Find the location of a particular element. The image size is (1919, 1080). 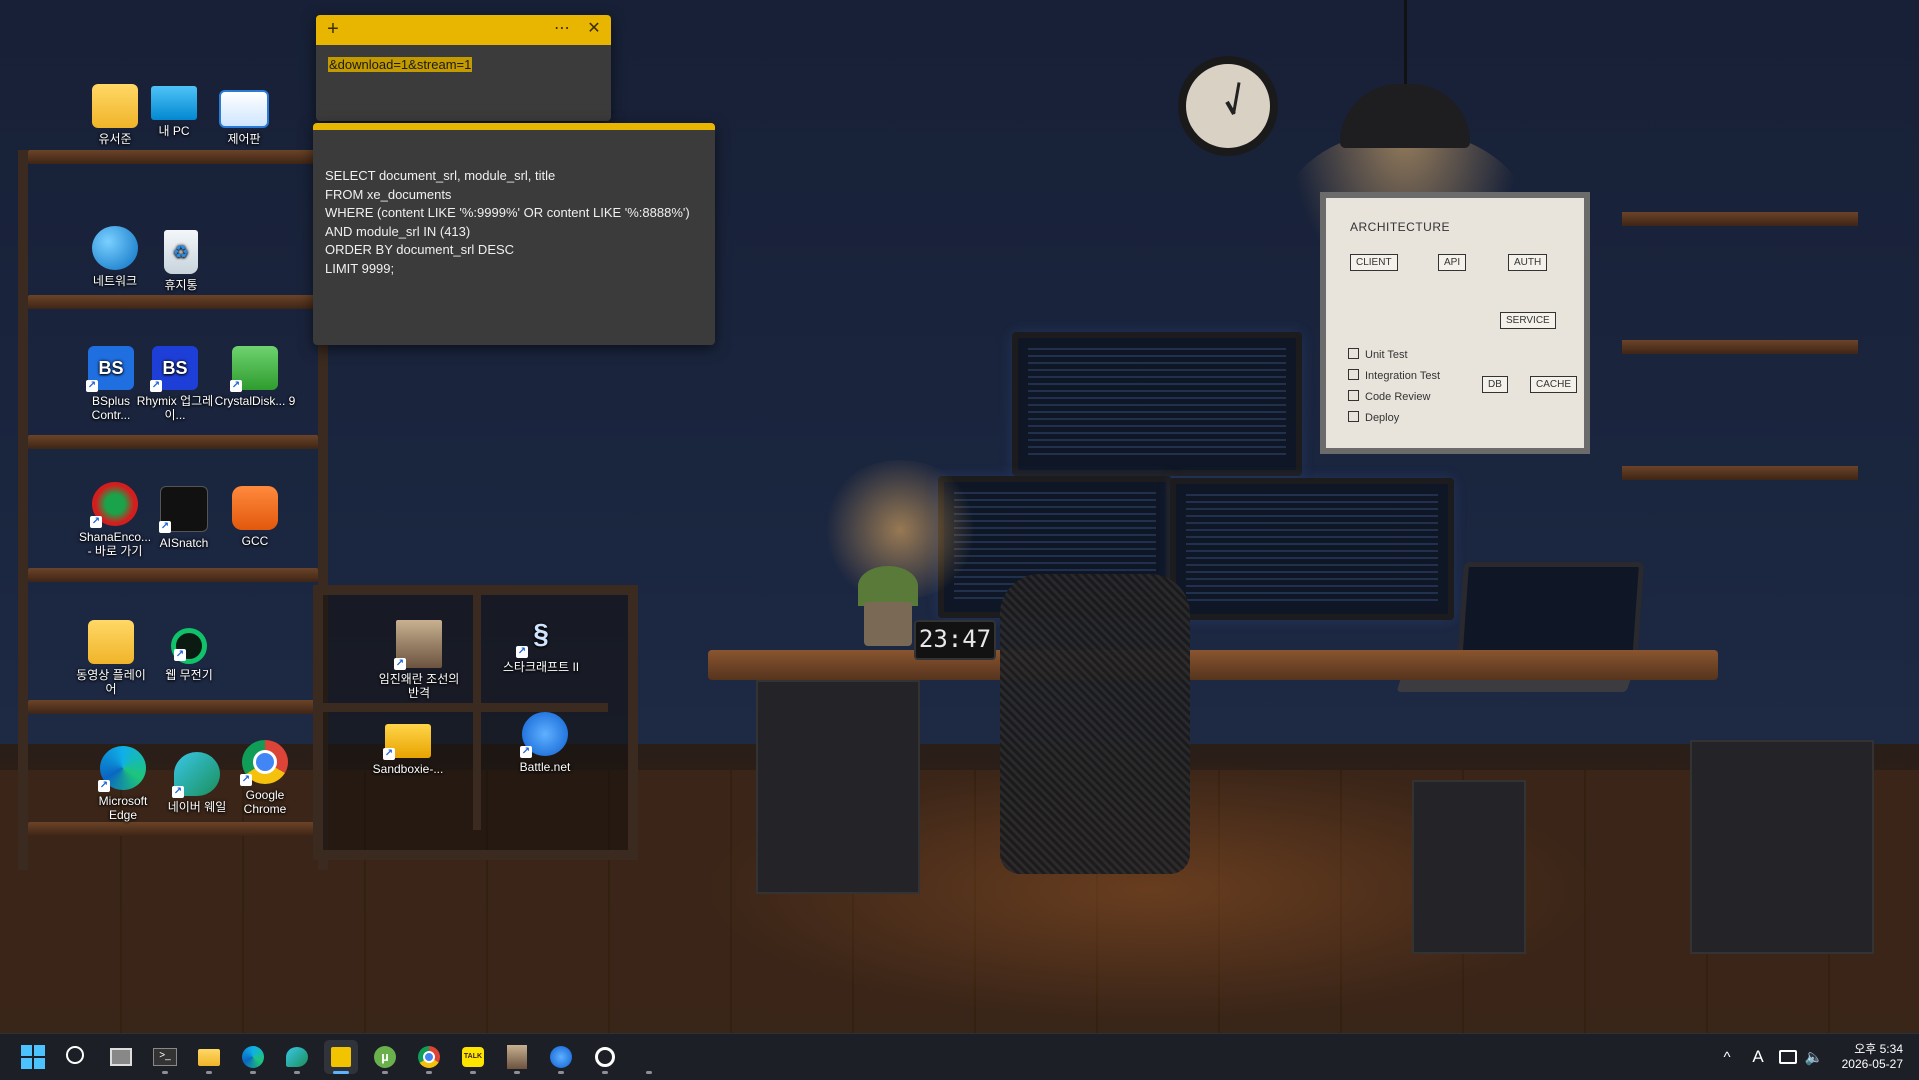

taskbar-chrome is located at coordinates (429, 1057).